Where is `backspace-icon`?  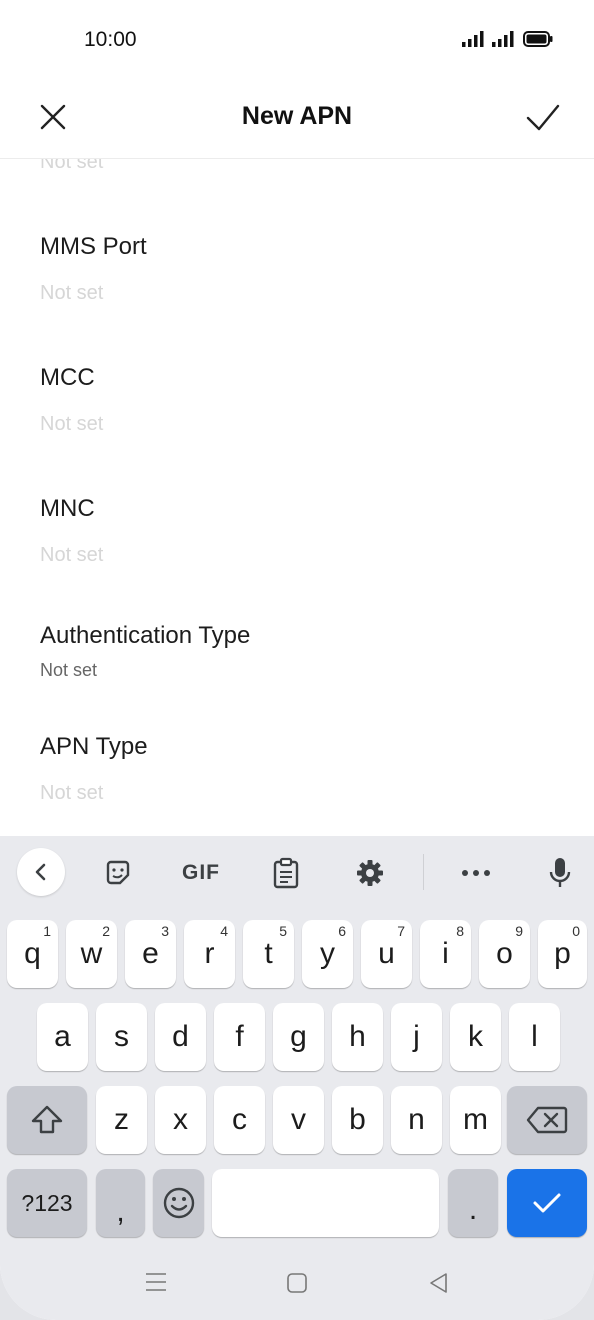
backspace-icon is located at coordinates (547, 1120).